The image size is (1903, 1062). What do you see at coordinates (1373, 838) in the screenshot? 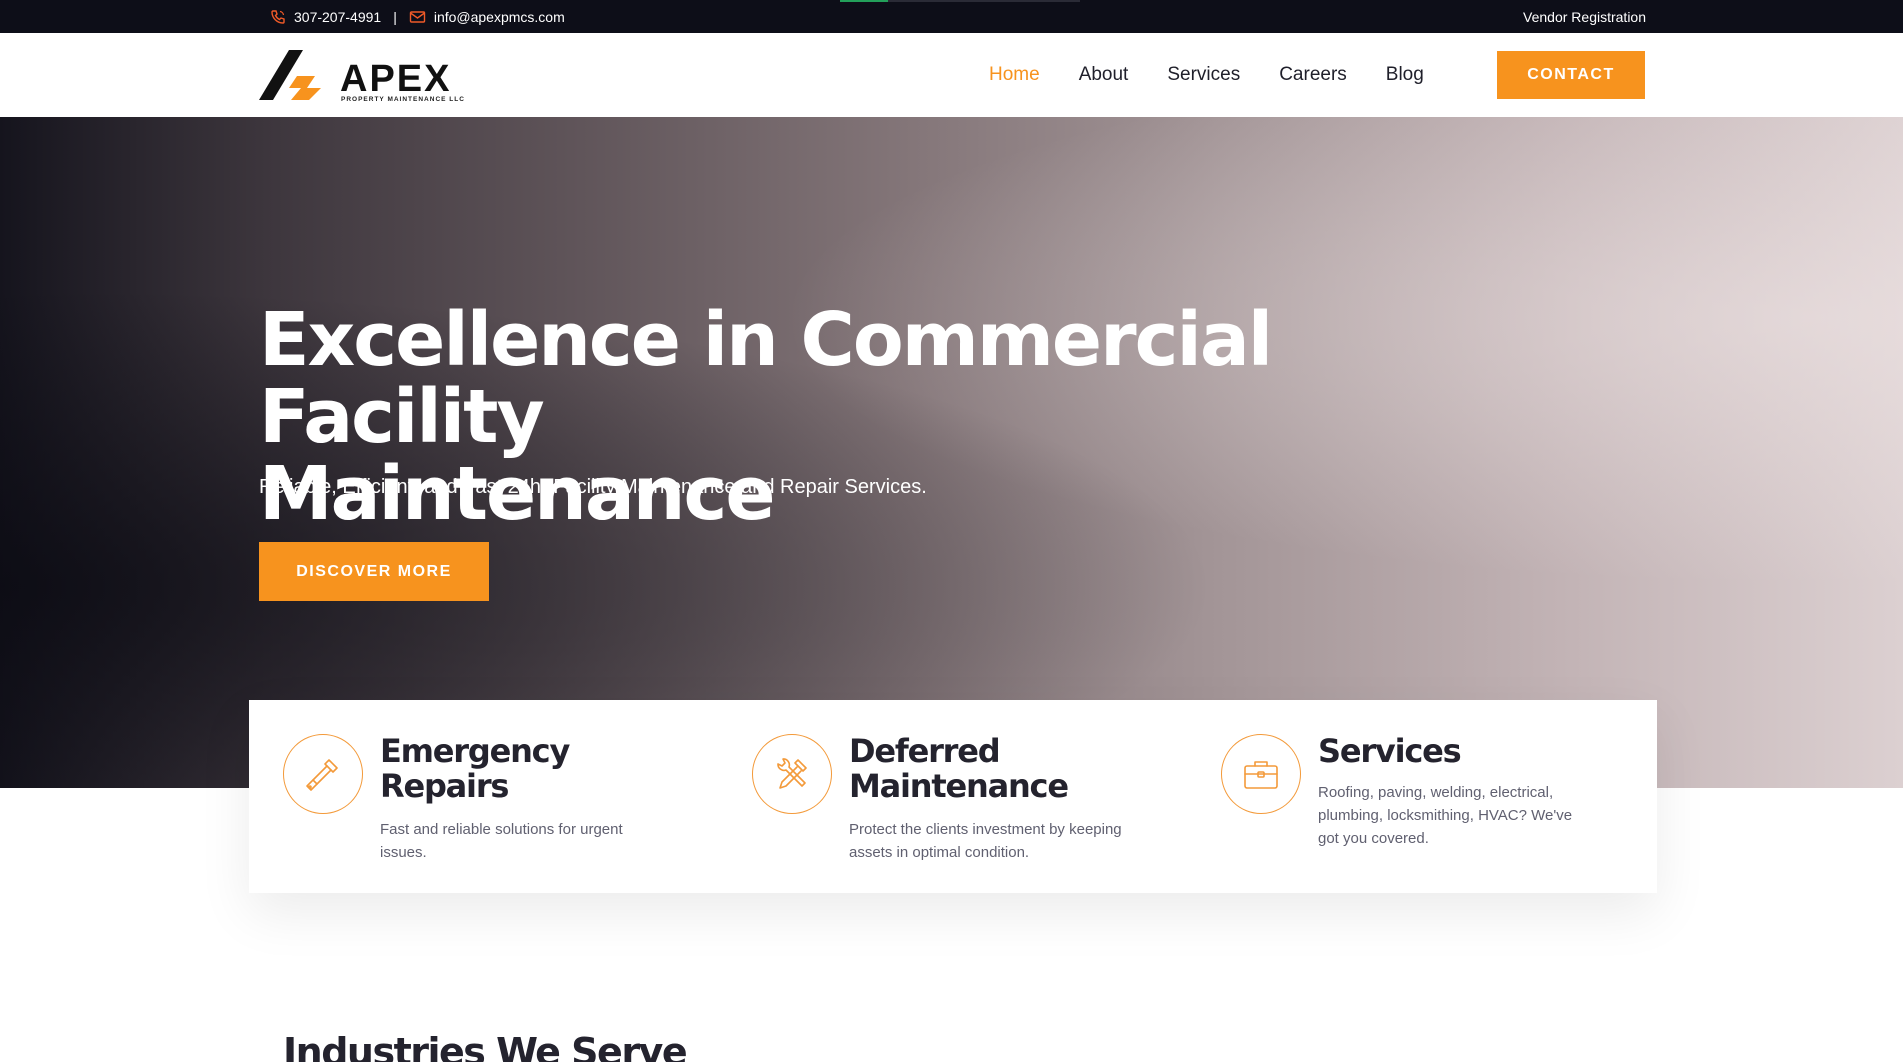
I see `feature-desc-line: got you covered.` at bounding box center [1373, 838].